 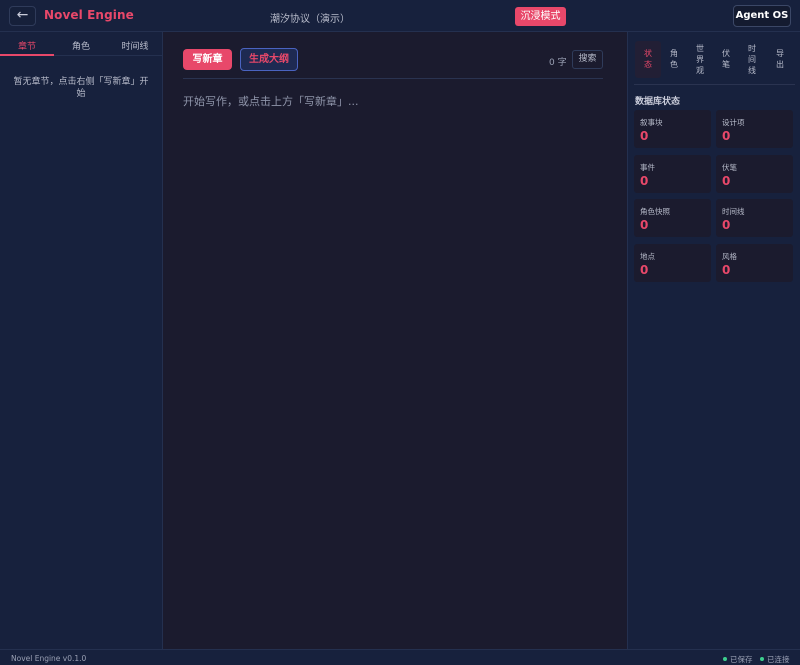 I want to click on database-status-title: 数据库状态, so click(x=658, y=102).